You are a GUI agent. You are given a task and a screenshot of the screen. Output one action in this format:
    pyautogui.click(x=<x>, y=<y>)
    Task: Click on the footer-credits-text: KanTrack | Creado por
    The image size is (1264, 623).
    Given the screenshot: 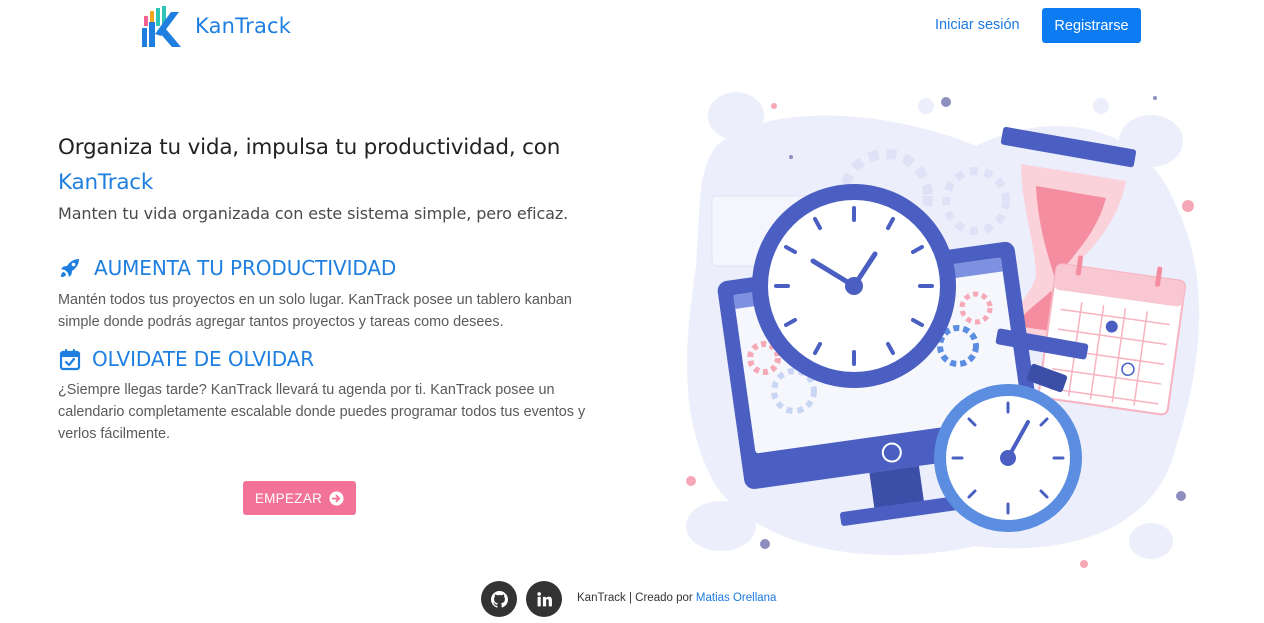 What is the action you would take?
    pyautogui.click(x=635, y=598)
    